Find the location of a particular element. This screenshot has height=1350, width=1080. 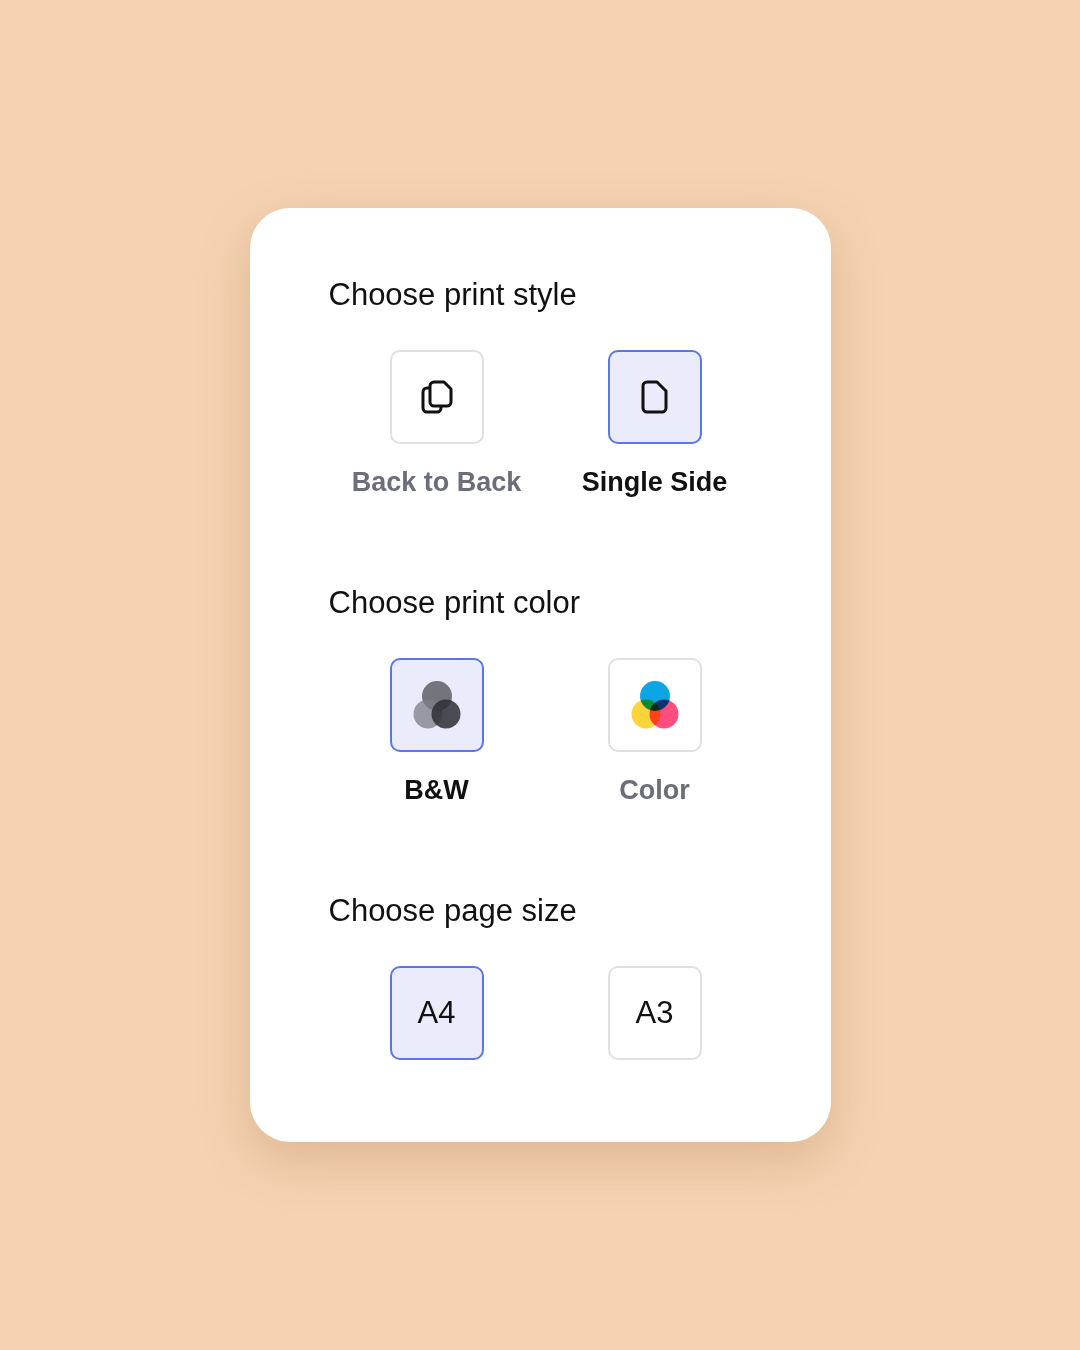

option-label: Color is located at coordinates (654, 790).